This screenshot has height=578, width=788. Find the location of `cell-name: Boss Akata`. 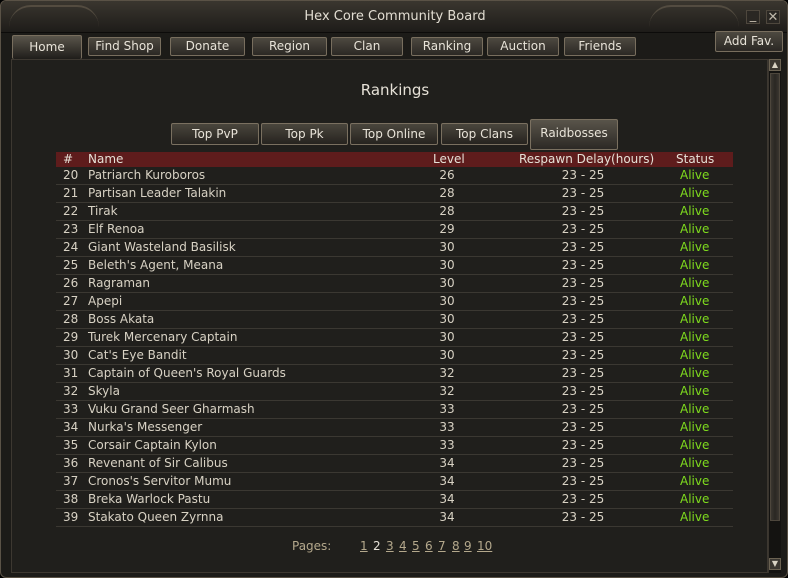

cell-name: Boss Akata is located at coordinates (121, 319).